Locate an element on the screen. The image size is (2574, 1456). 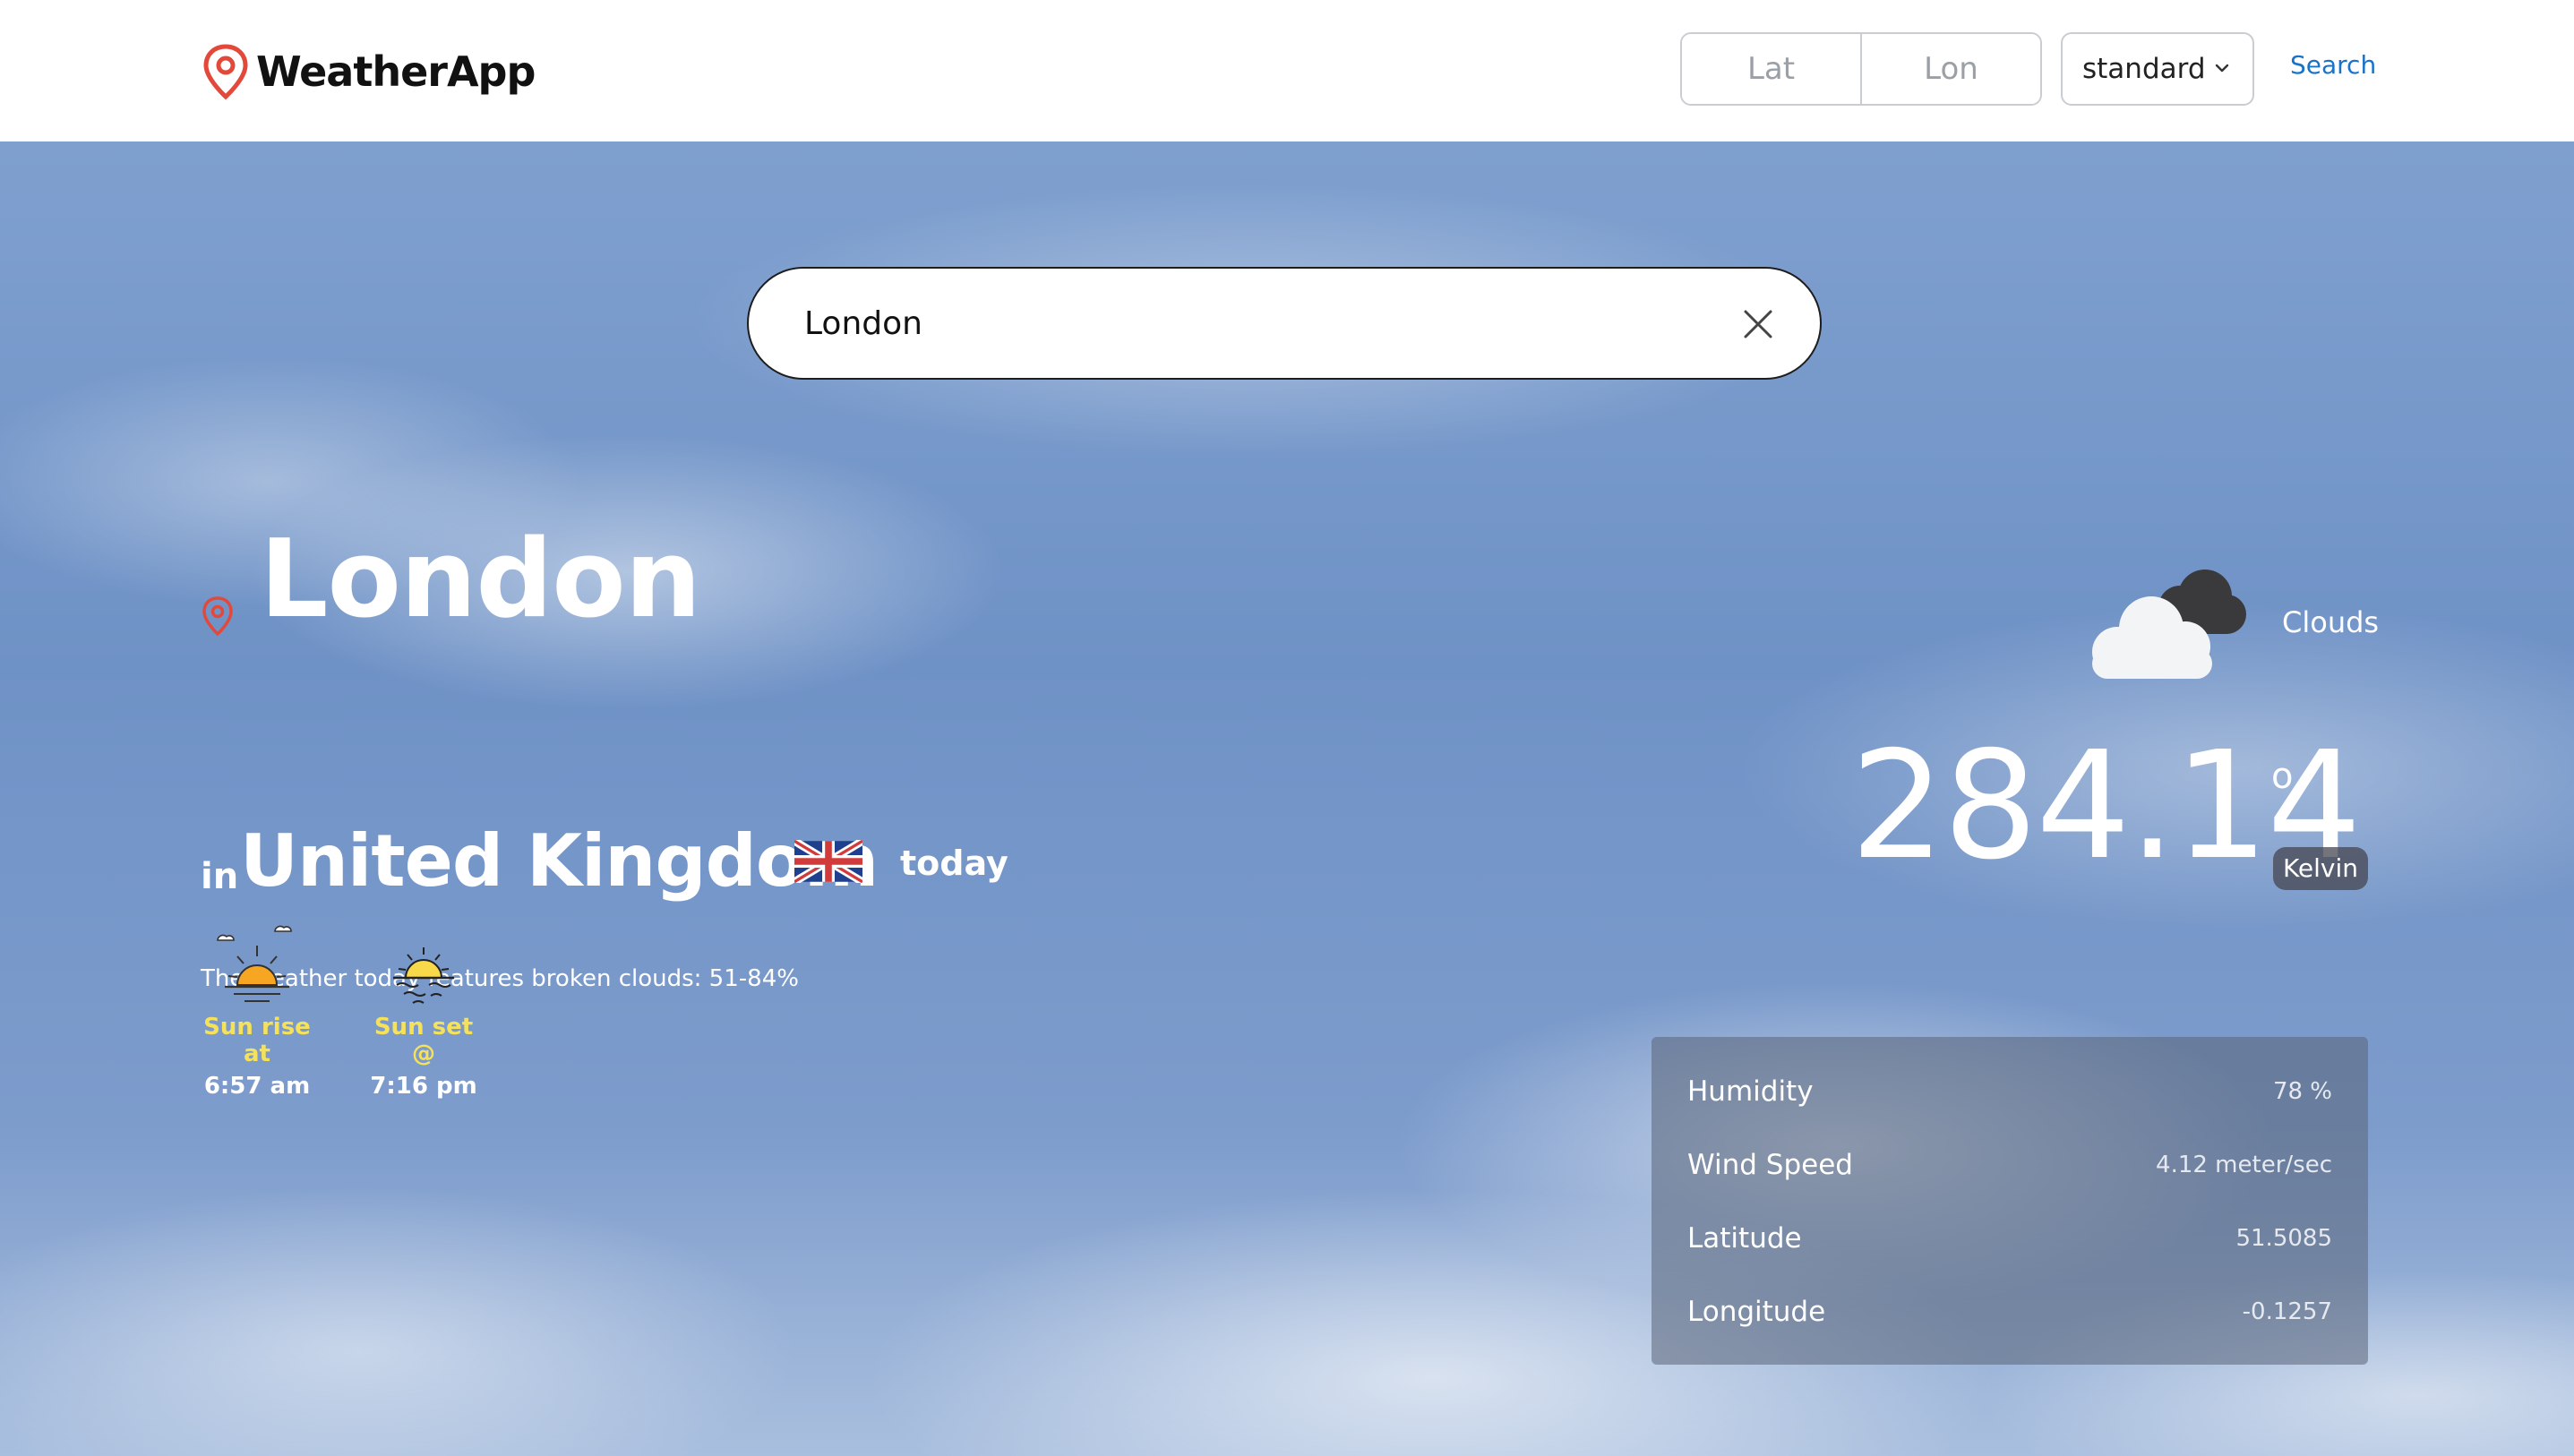
detail-label: Humidity is located at coordinates (1750, 1091).